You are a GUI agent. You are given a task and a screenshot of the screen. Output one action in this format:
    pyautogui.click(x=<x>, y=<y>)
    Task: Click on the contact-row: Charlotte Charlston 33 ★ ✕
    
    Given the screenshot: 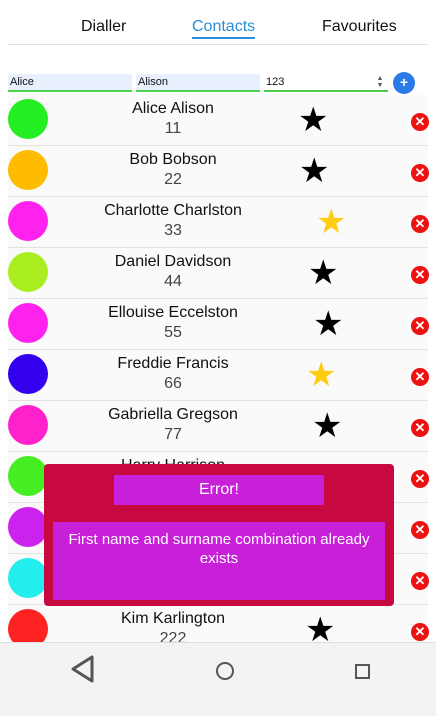 What is the action you would take?
    pyautogui.click(x=218, y=222)
    